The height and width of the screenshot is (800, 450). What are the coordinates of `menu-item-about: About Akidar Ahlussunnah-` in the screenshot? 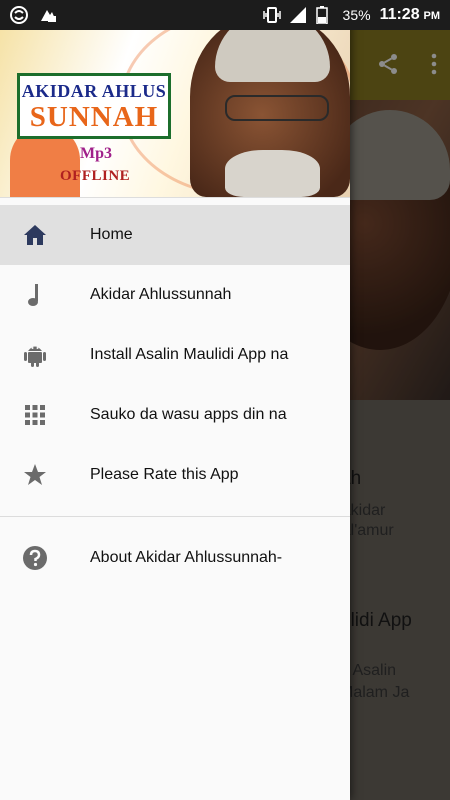 It's located at (175, 558).